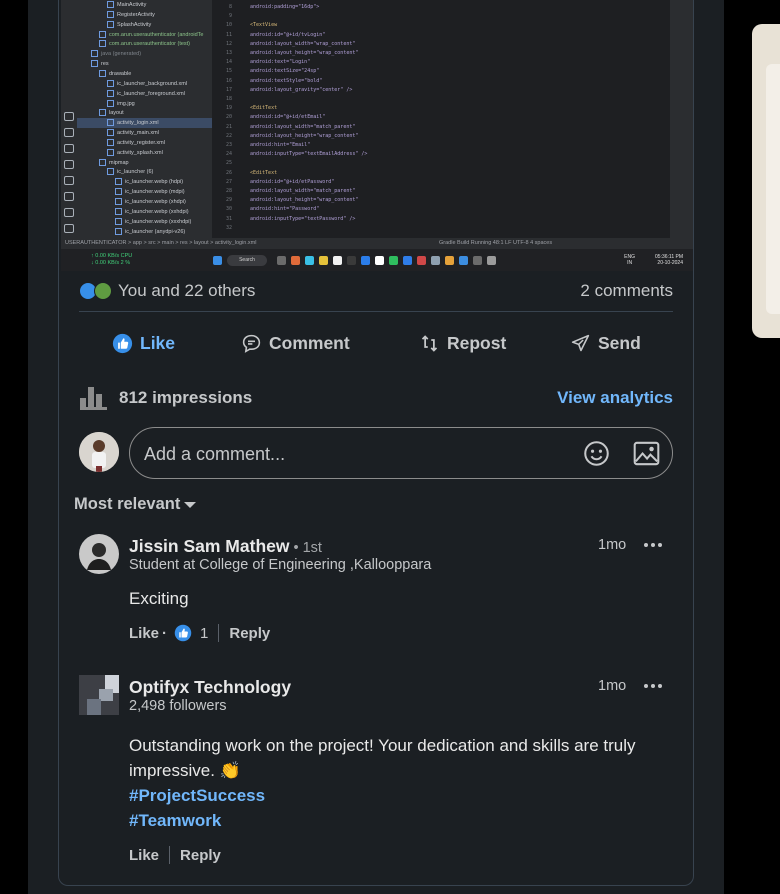  Describe the element at coordinates (228, 99) in the screenshot. I see `line-number: 18` at that location.